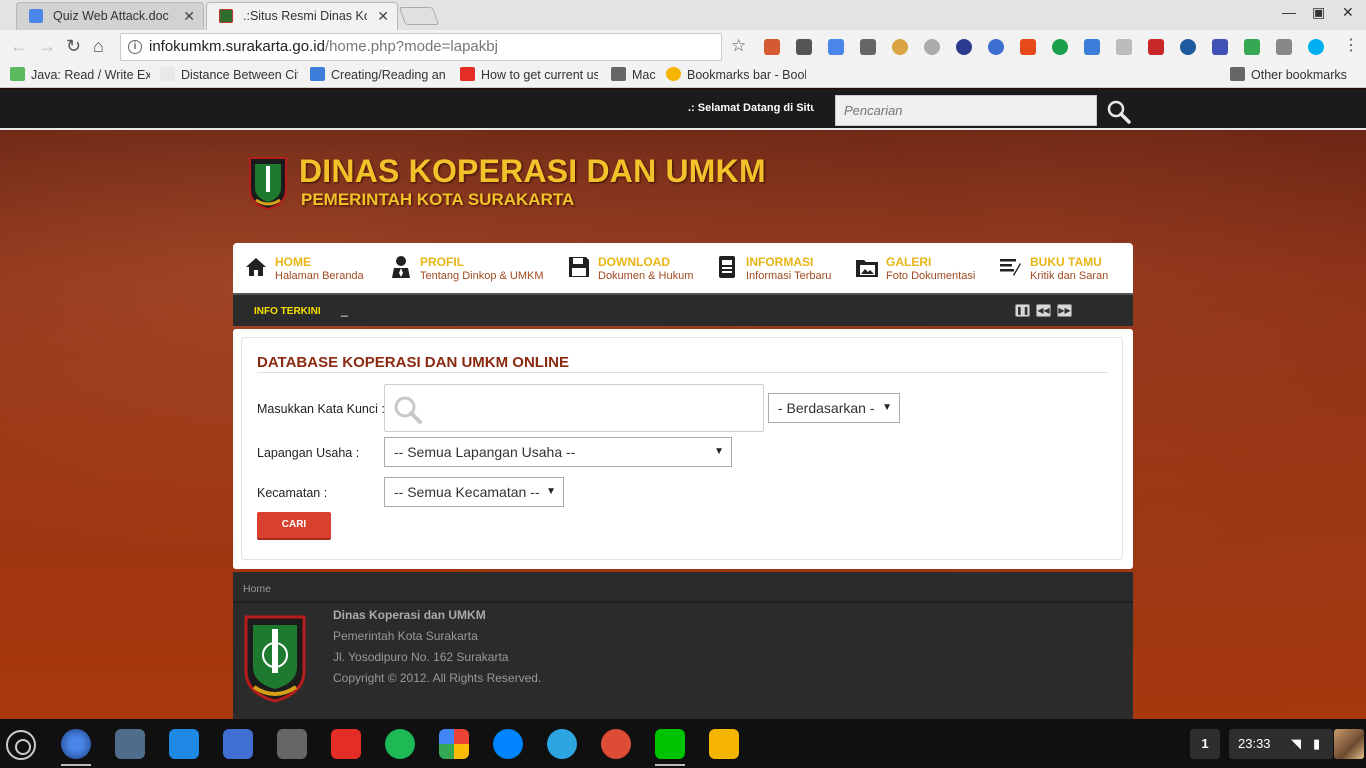 Image resolution: width=1366 pixels, height=768 pixels. I want to click on site-favicon-icon, so click(226, 16).